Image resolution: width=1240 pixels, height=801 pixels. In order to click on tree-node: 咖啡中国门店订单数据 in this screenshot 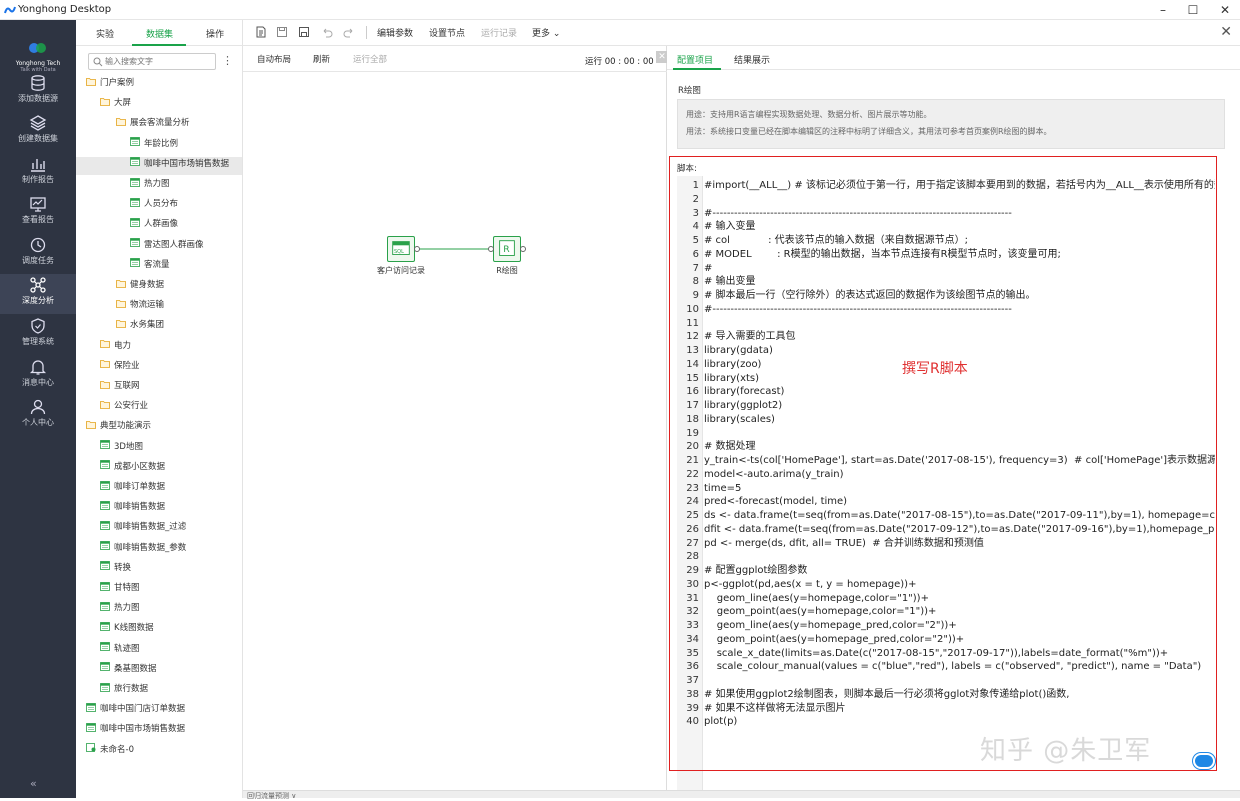, I will do `click(166, 711)`.